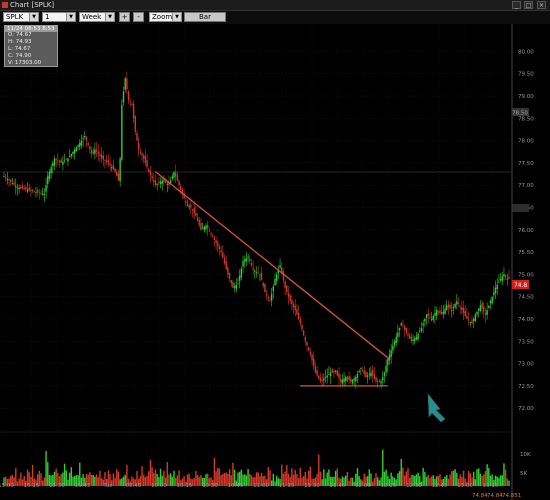 The height and width of the screenshot is (500, 550). What do you see at coordinates (526, 97) in the screenshot?
I see `price-tick-label: 79.00` at bounding box center [526, 97].